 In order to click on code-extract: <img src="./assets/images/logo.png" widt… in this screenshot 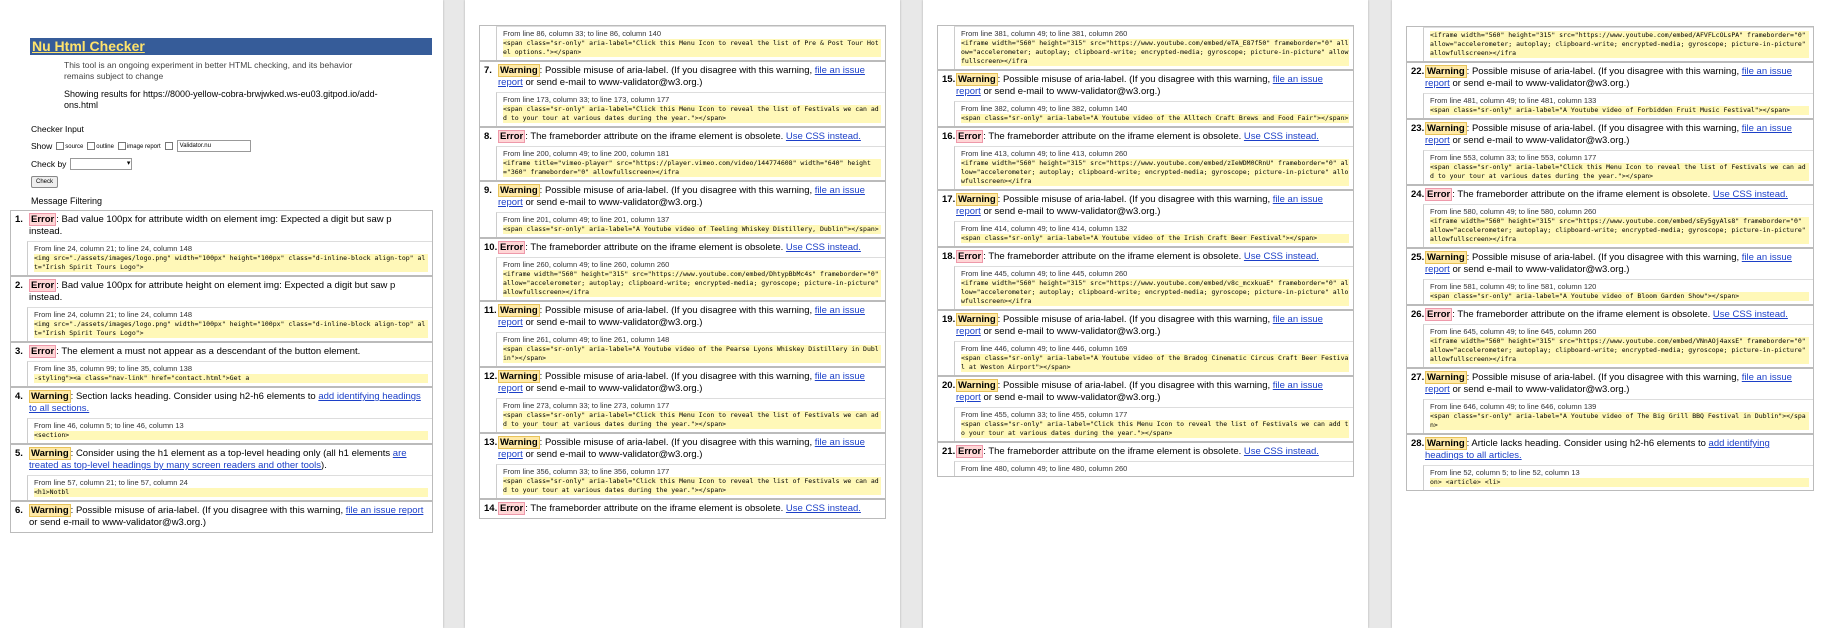, I will do `click(231, 329)`.